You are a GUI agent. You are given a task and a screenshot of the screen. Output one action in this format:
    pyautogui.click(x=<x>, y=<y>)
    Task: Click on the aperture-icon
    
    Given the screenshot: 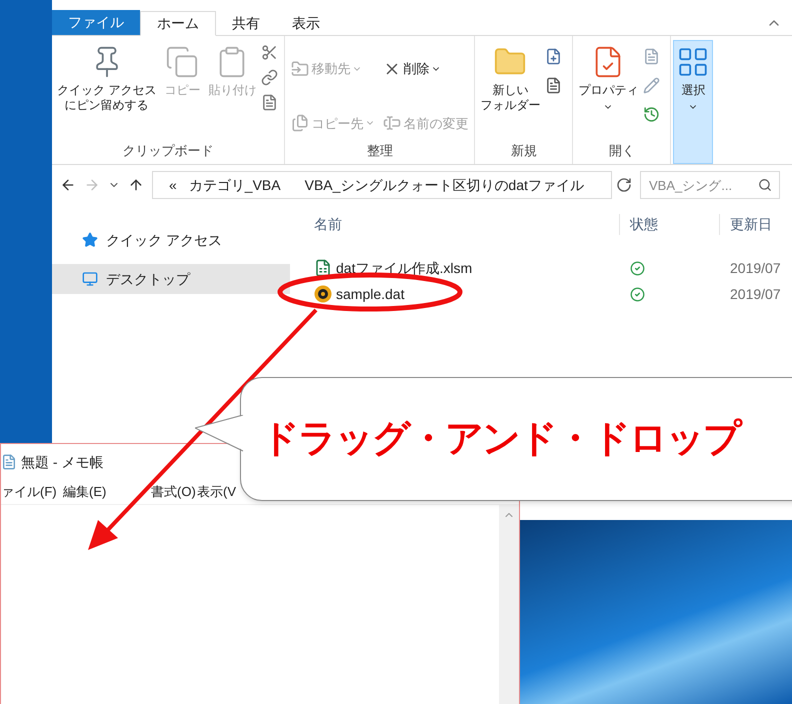 What is the action you would take?
    pyautogui.click(x=323, y=294)
    